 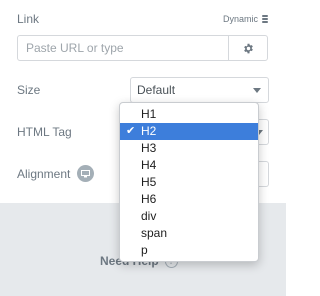 I want to click on responsive-device-icon, so click(x=85, y=173).